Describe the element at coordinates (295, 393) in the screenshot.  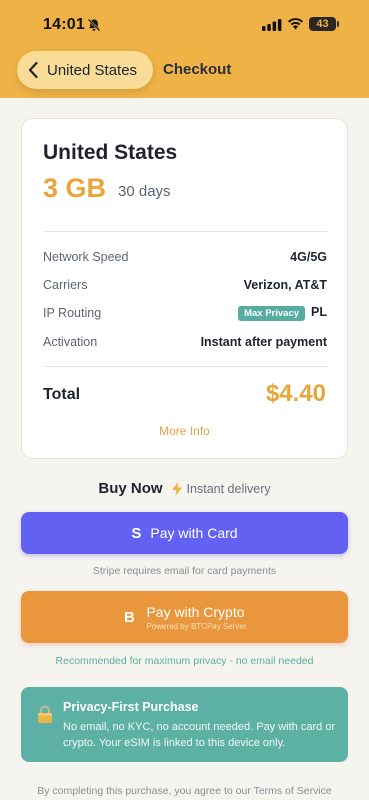
I see `total-price: $4.40` at that location.